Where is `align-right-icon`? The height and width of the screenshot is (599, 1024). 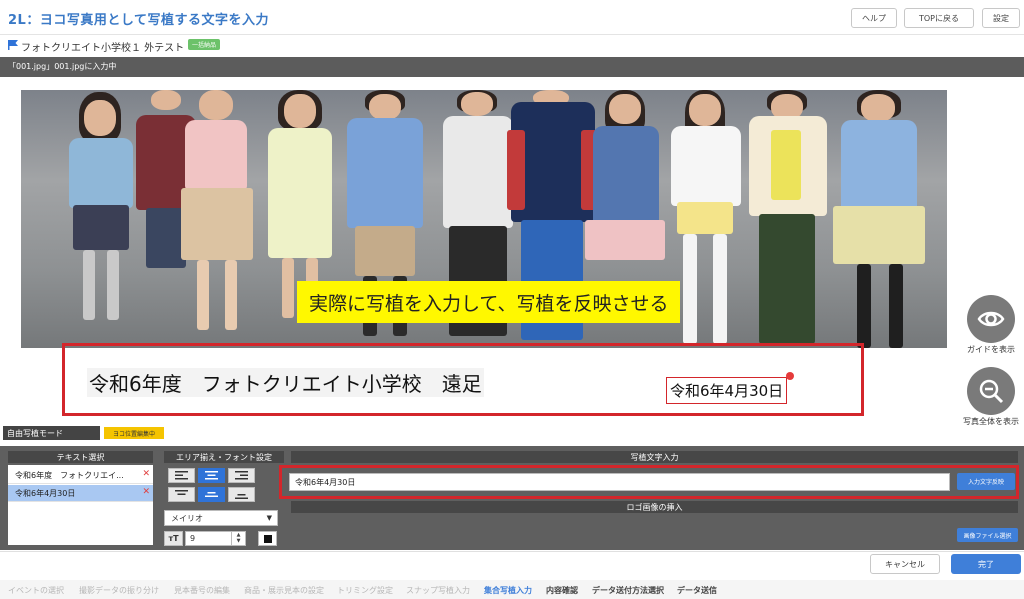 align-right-icon is located at coordinates (241, 475).